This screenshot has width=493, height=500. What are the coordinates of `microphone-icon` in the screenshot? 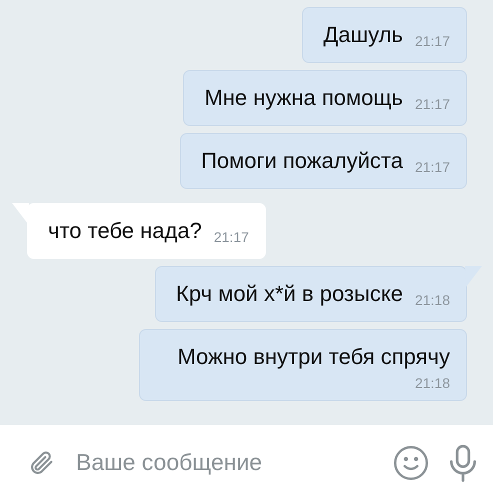 It's located at (463, 463).